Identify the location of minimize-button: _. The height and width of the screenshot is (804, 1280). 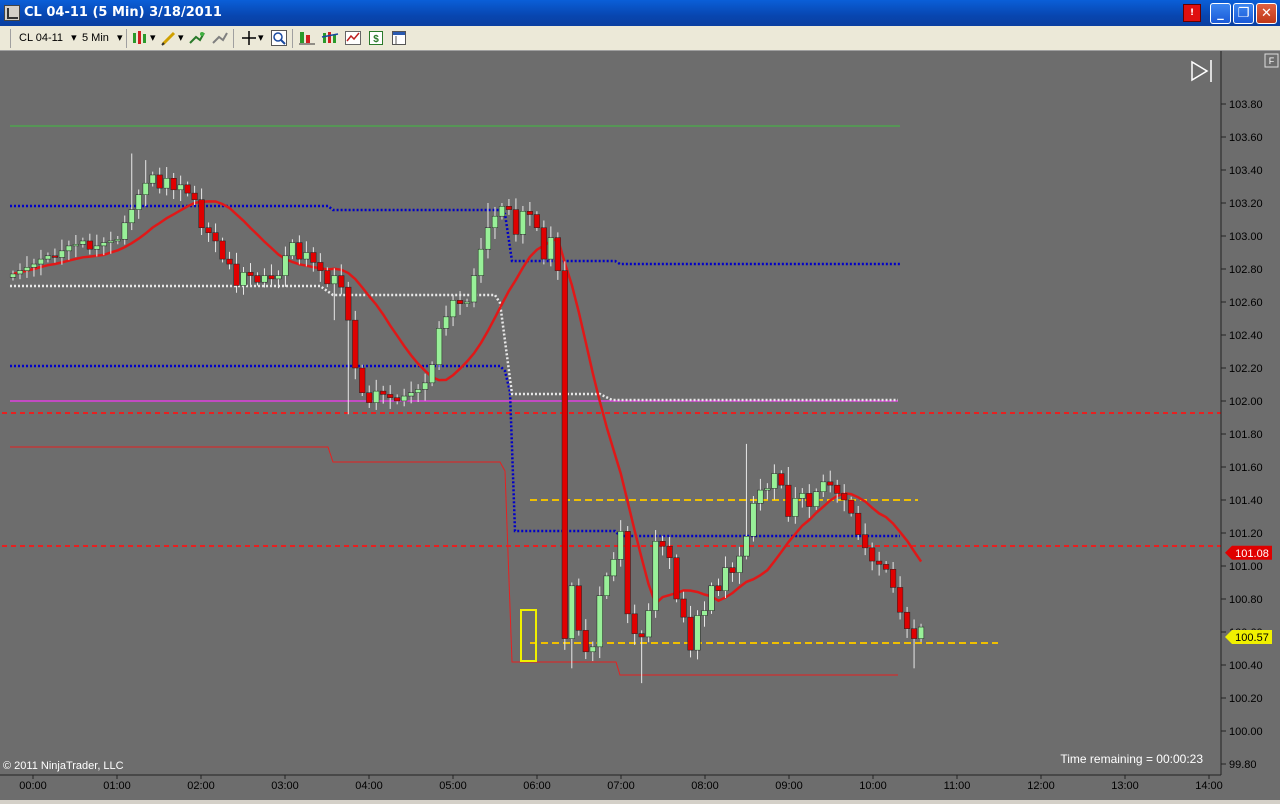
(1220, 13).